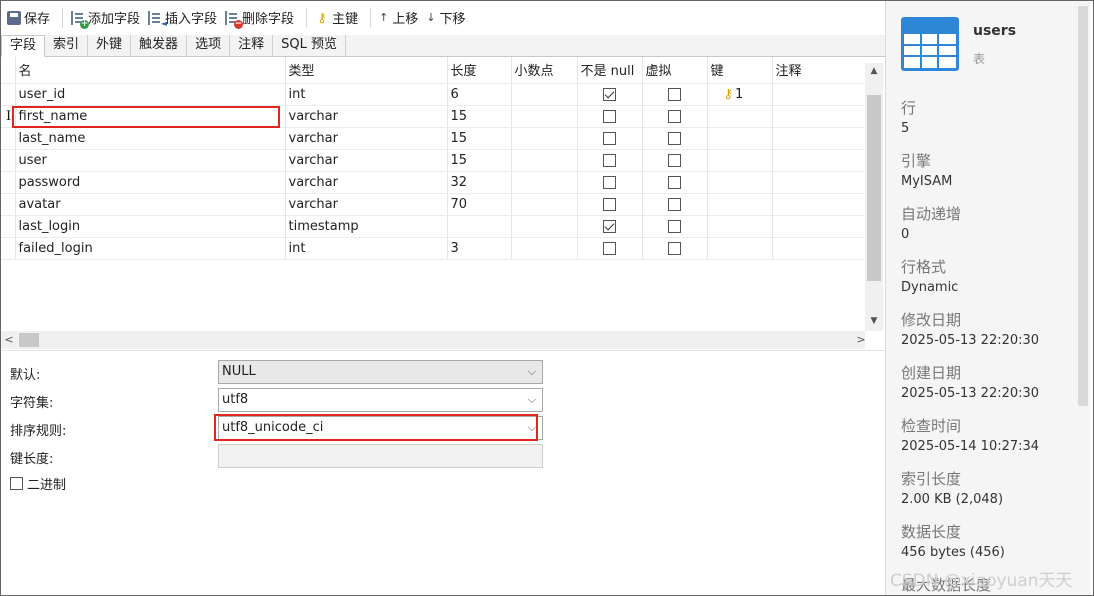  Describe the element at coordinates (447, 18) in the screenshot. I see `move-down-button: ↓ 下移` at that location.